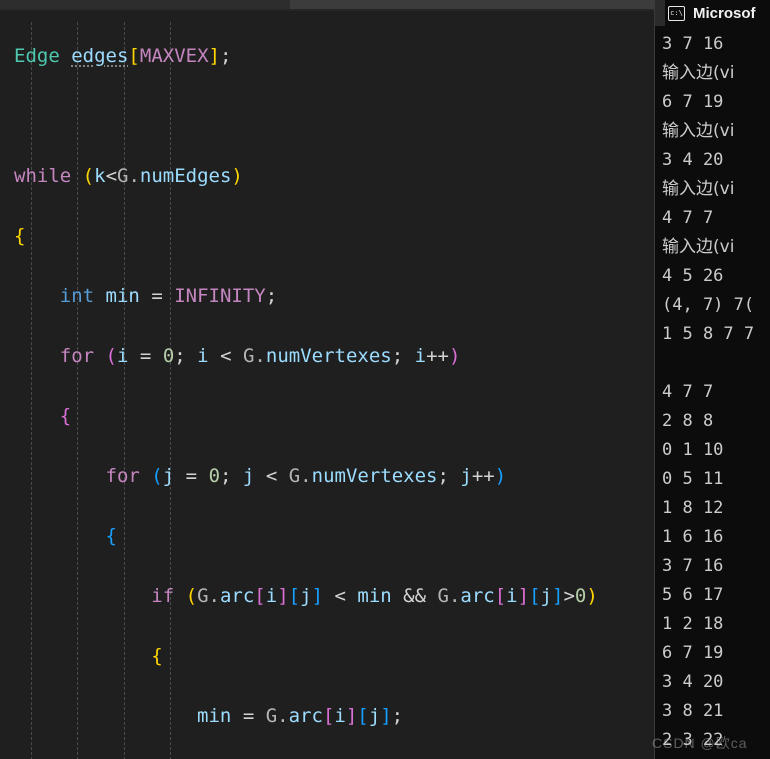 Image resolution: width=770 pixels, height=759 pixels. Describe the element at coordinates (299, 596) in the screenshot. I see `code-line: if (G.arc[i][j] < min && G.arc[i][j]>0)` at that location.